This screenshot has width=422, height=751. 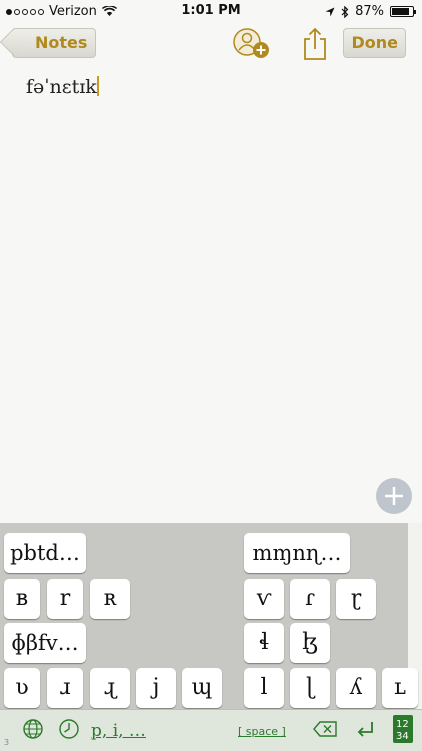 I want to click on text-cursor, so click(x=97, y=86).